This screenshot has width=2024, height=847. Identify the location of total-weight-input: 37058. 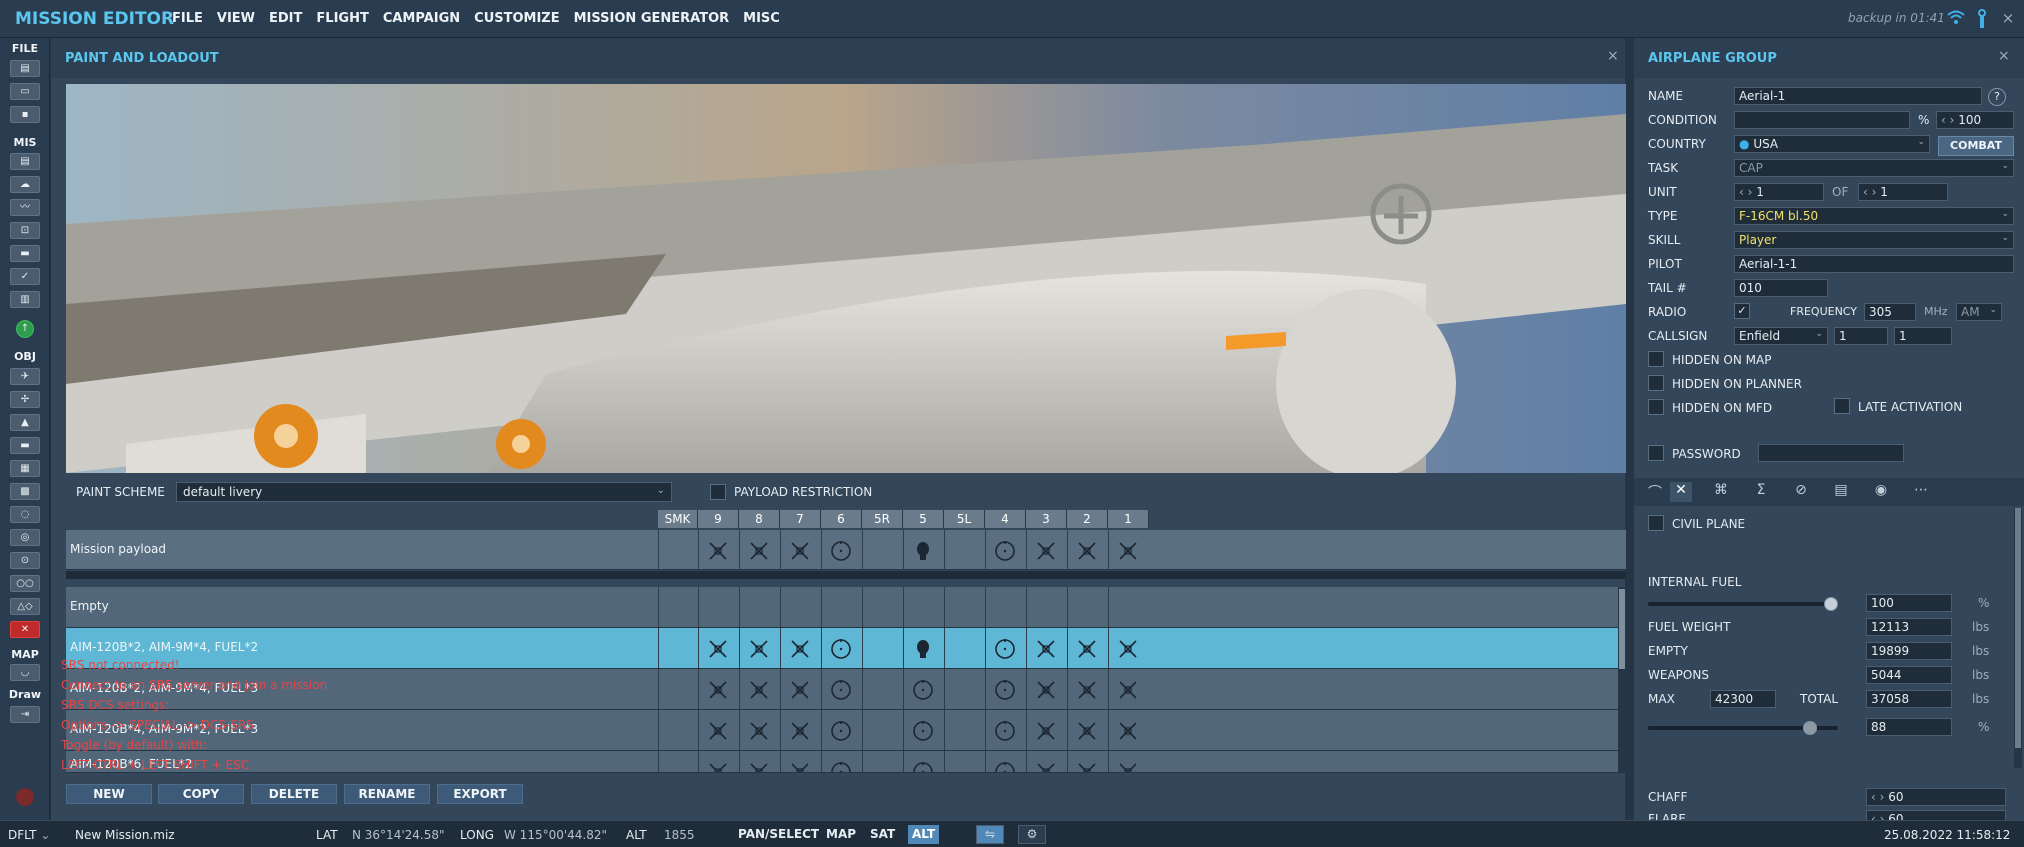
(1909, 699).